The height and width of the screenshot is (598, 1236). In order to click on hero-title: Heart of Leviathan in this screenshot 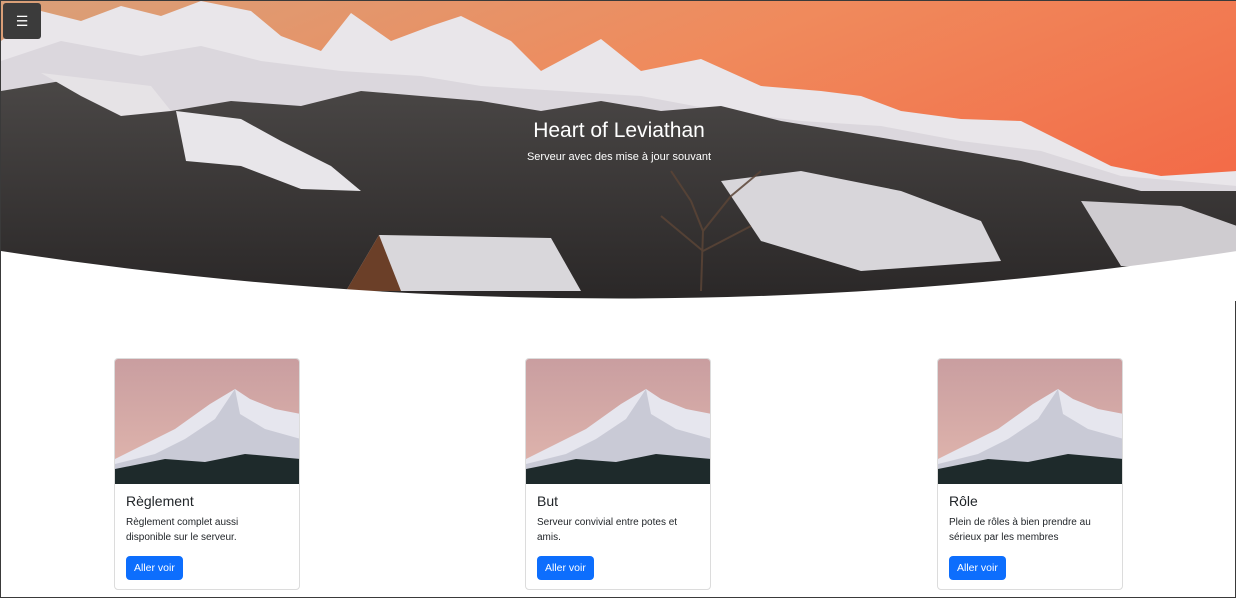, I will do `click(619, 130)`.